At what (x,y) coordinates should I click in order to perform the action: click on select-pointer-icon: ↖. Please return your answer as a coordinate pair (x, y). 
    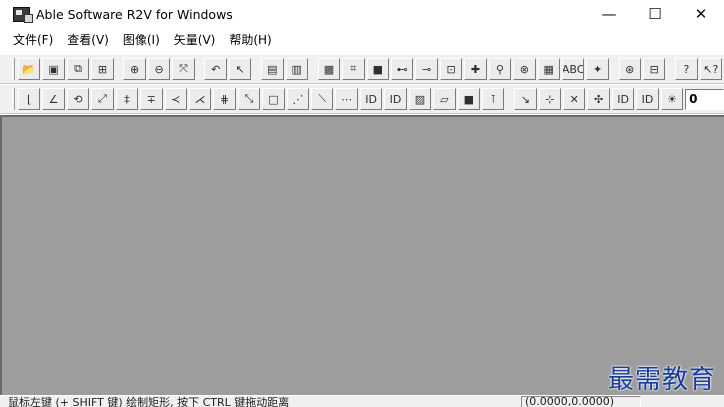
    Looking at the image, I should click on (240, 69).